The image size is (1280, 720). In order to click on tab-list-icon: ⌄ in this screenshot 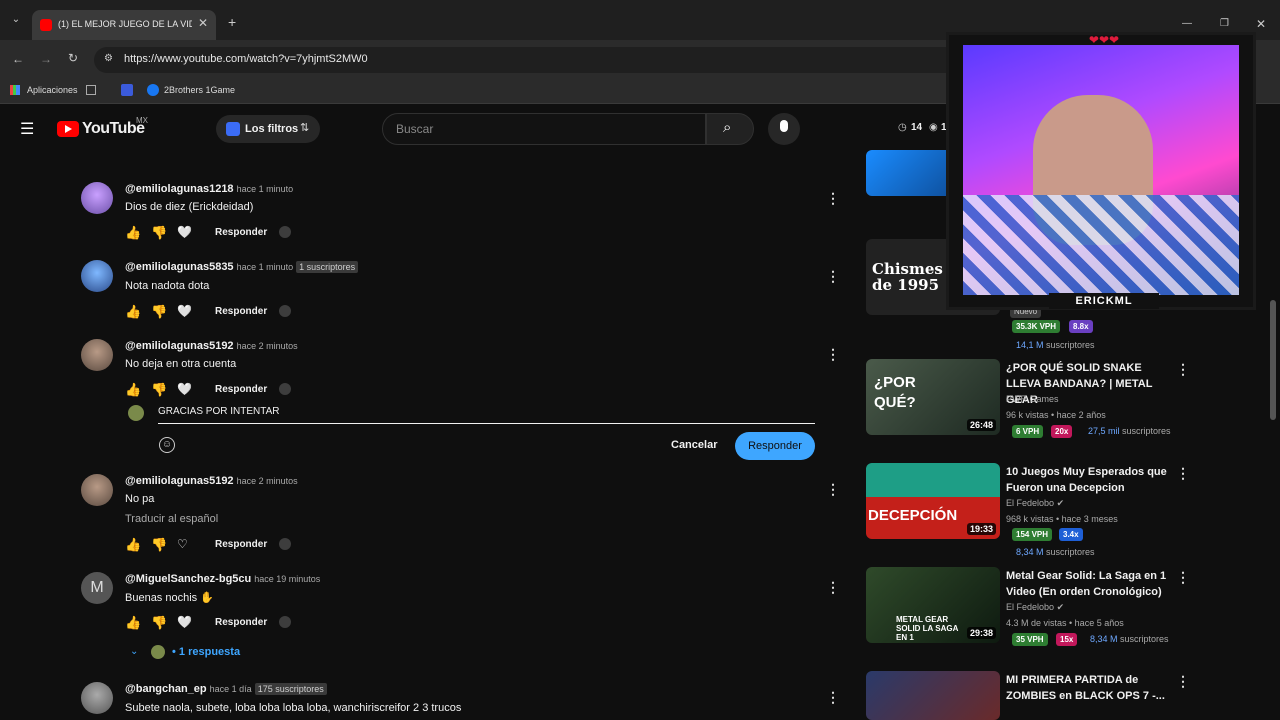, I will do `click(16, 22)`.